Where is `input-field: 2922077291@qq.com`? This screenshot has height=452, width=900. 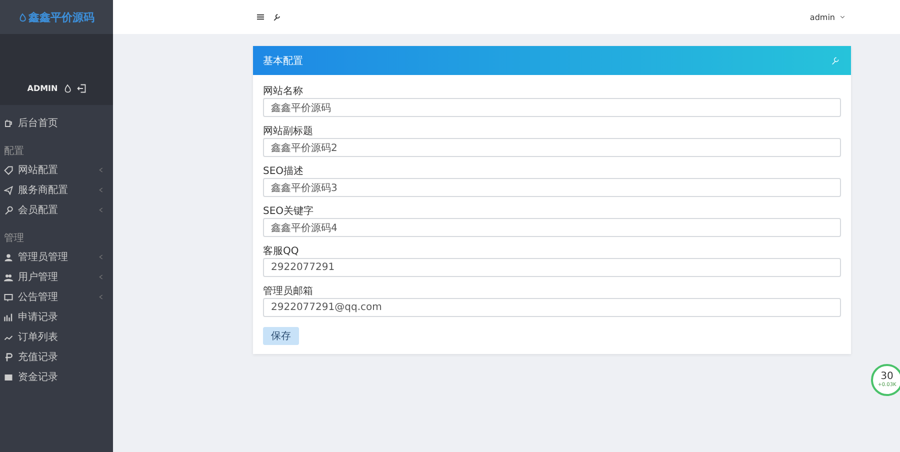
input-field: 2922077291@qq.com is located at coordinates (552, 307).